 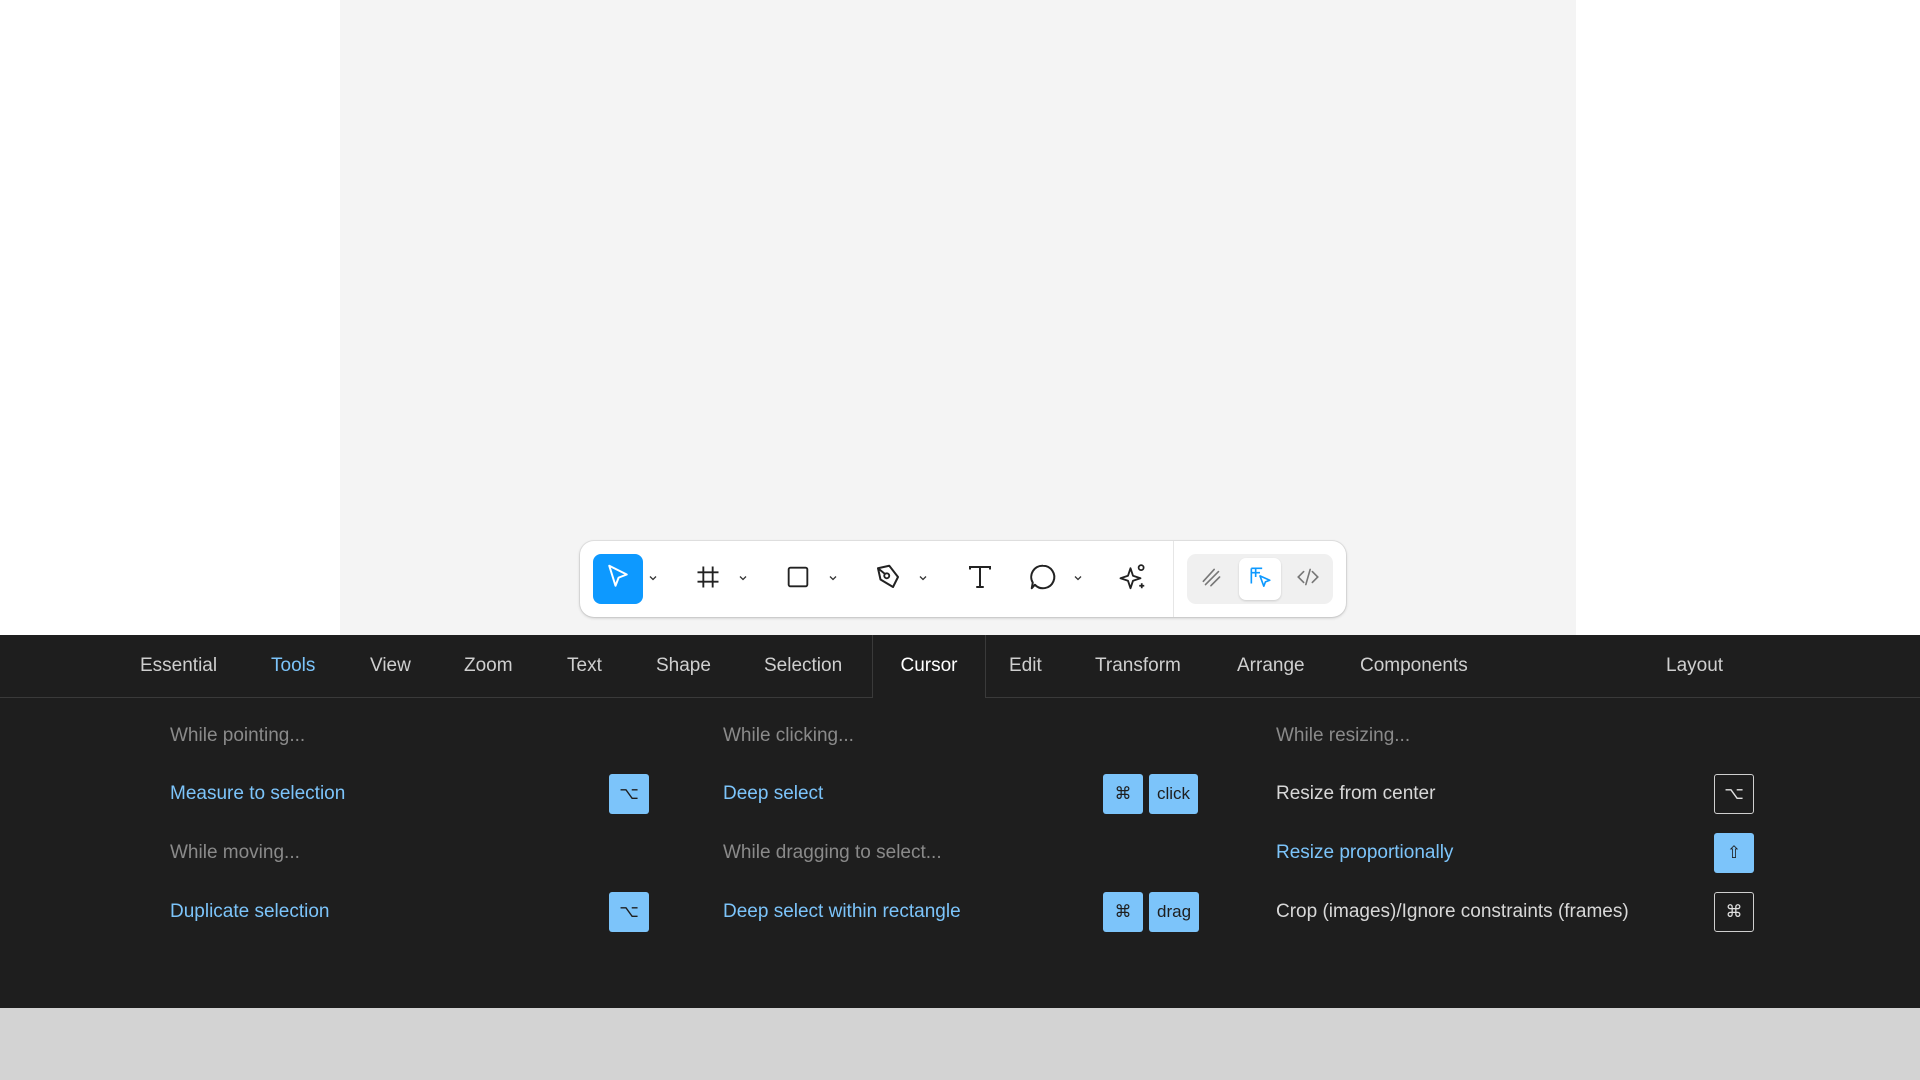 I want to click on hash-frame-icon, so click(x=708, y=579).